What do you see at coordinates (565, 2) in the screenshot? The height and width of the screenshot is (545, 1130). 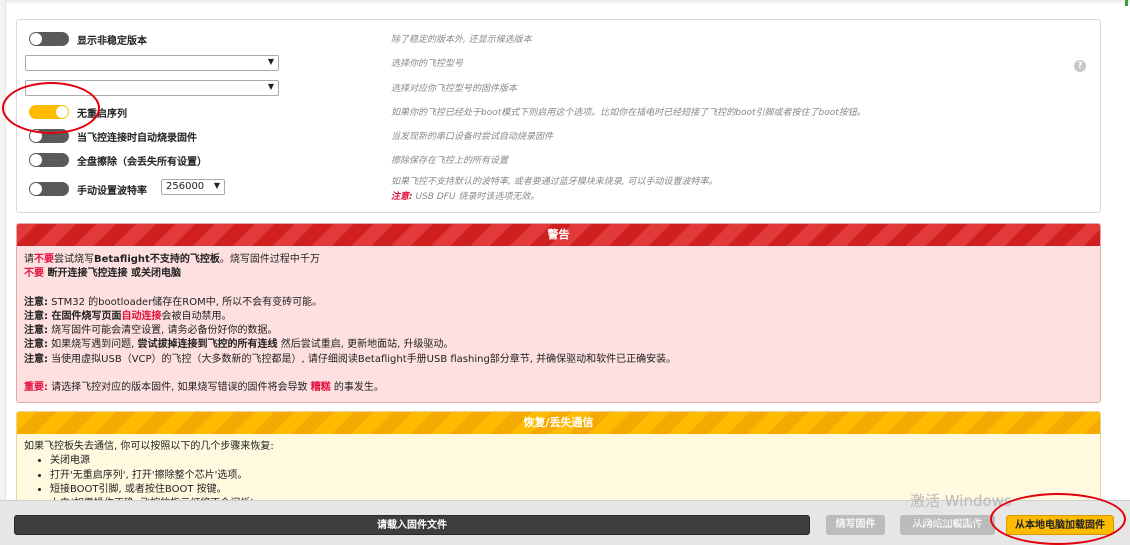 I see `top-edge` at bounding box center [565, 2].